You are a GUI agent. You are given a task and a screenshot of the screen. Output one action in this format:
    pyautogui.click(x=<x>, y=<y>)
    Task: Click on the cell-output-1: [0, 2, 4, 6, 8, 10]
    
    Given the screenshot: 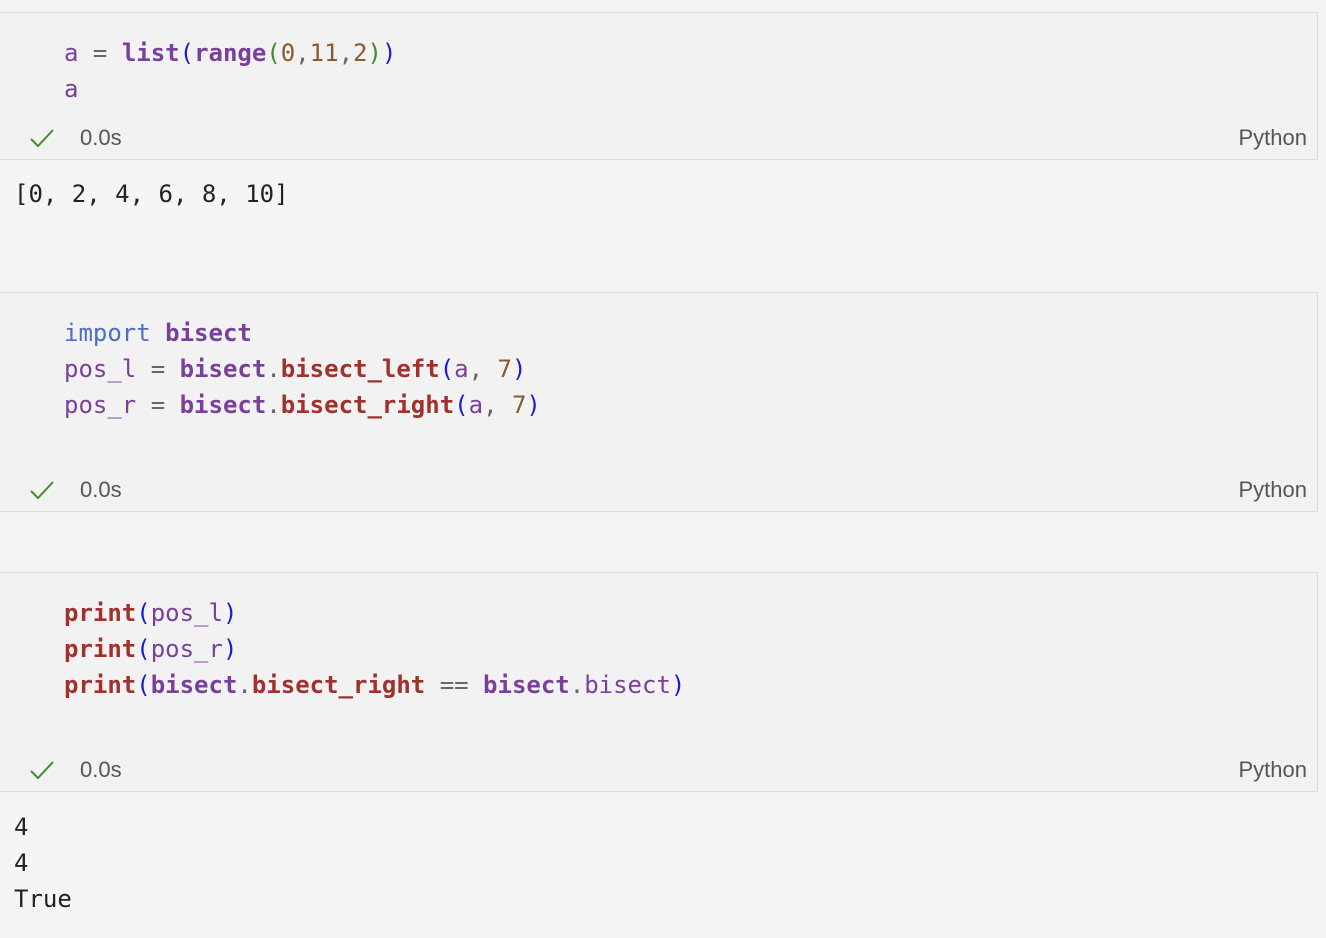 What is the action you would take?
    pyautogui.click(x=151, y=194)
    